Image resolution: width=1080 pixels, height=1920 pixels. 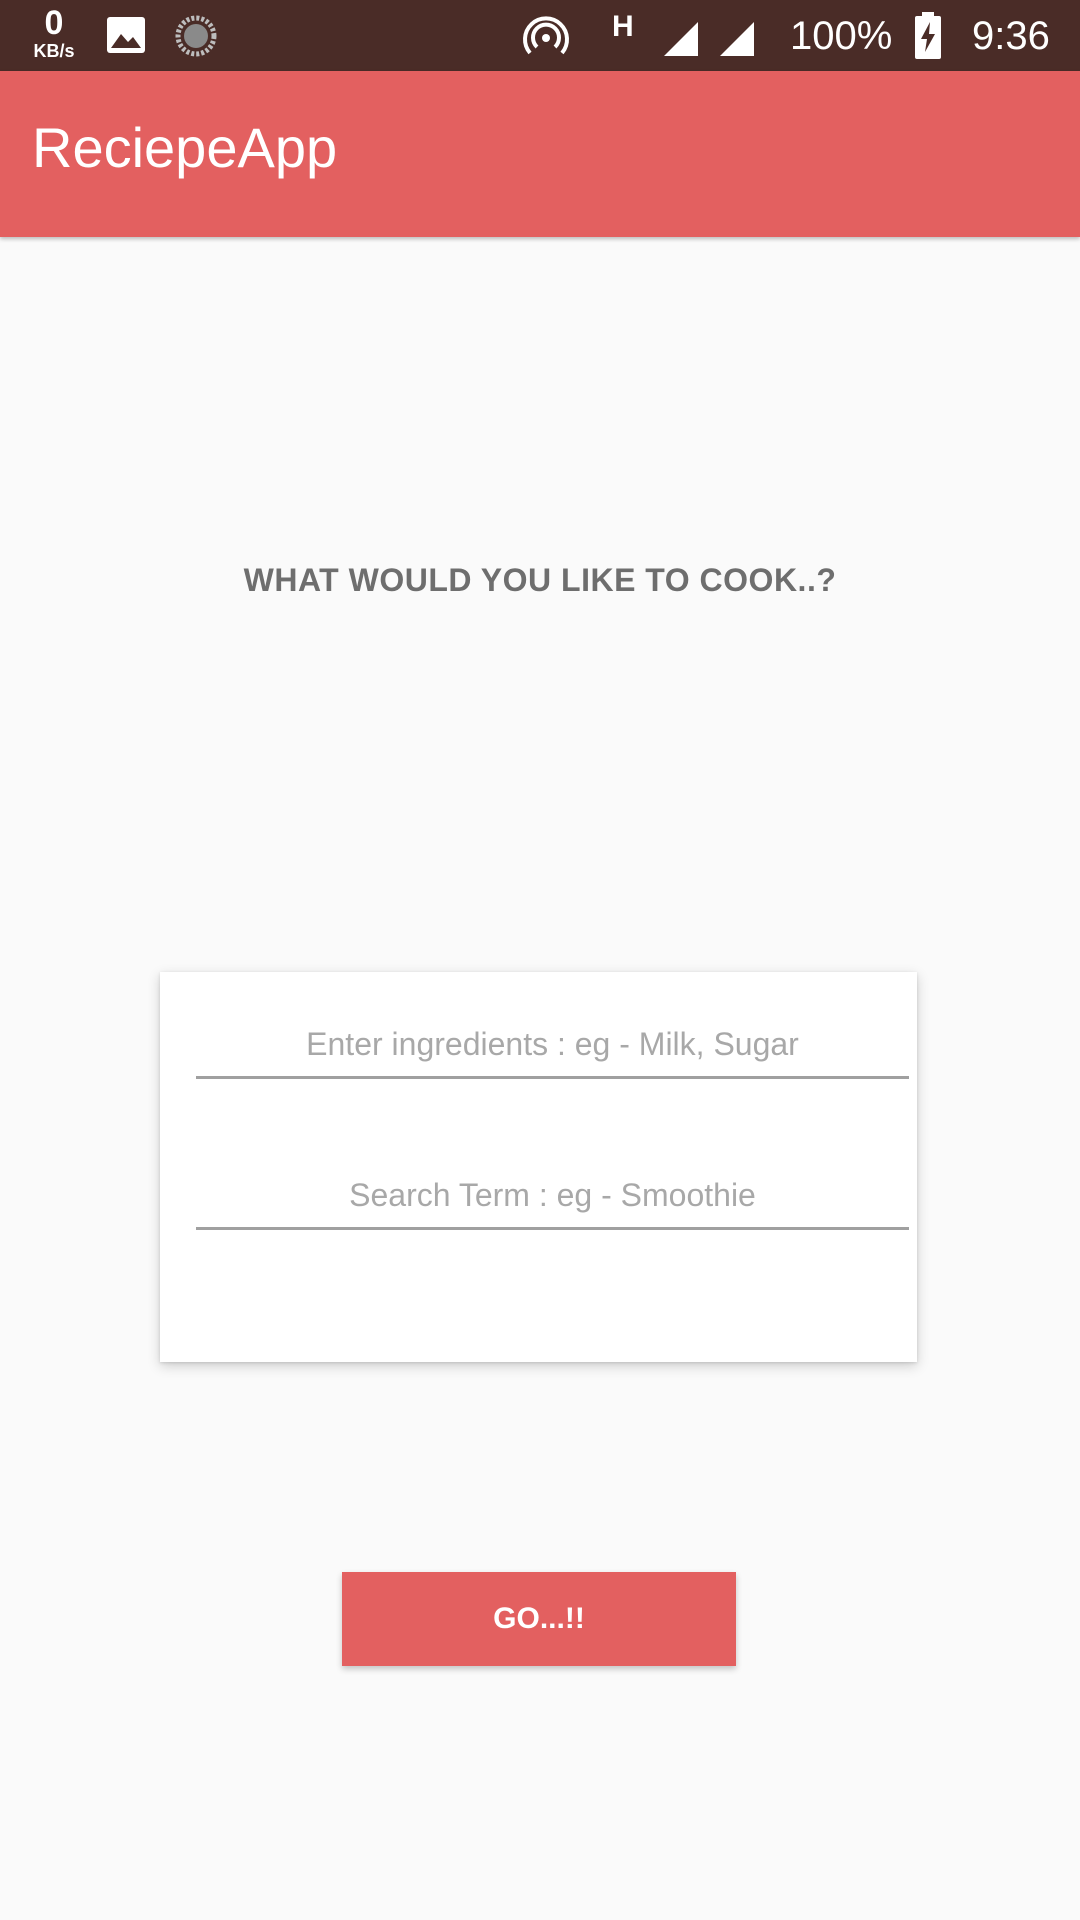 I want to click on search-card, so click(x=538, y=1167).